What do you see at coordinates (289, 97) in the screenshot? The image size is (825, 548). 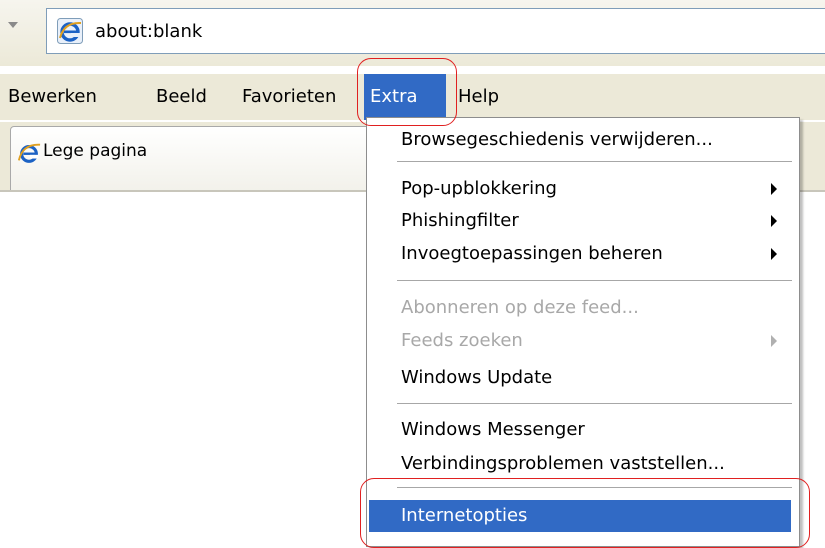 I see `menu-favorieten: Favorieten` at bounding box center [289, 97].